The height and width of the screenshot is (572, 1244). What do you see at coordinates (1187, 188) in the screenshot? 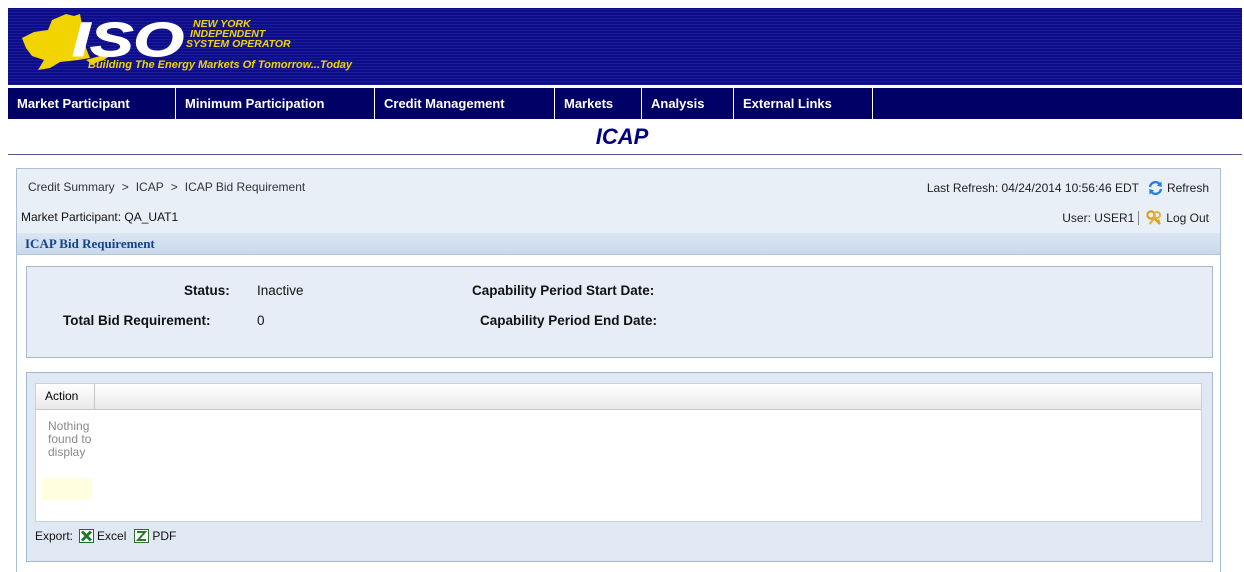
I see `refresh-label: Refresh` at bounding box center [1187, 188].